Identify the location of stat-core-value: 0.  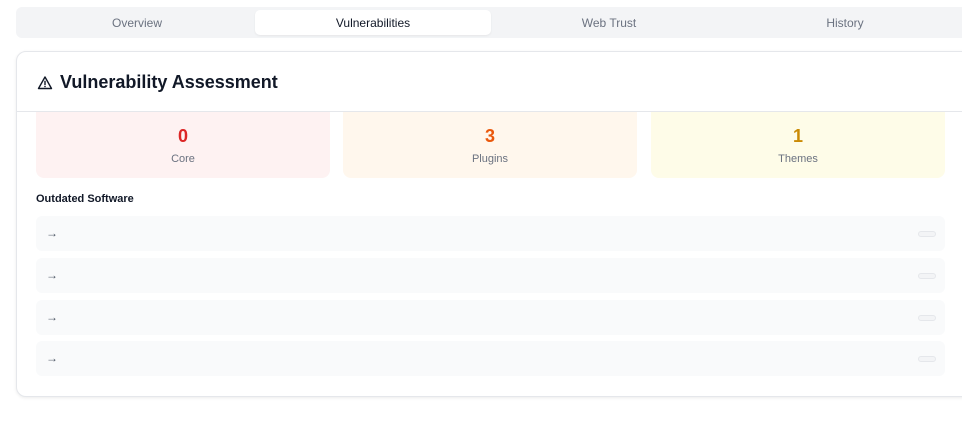
(182, 136).